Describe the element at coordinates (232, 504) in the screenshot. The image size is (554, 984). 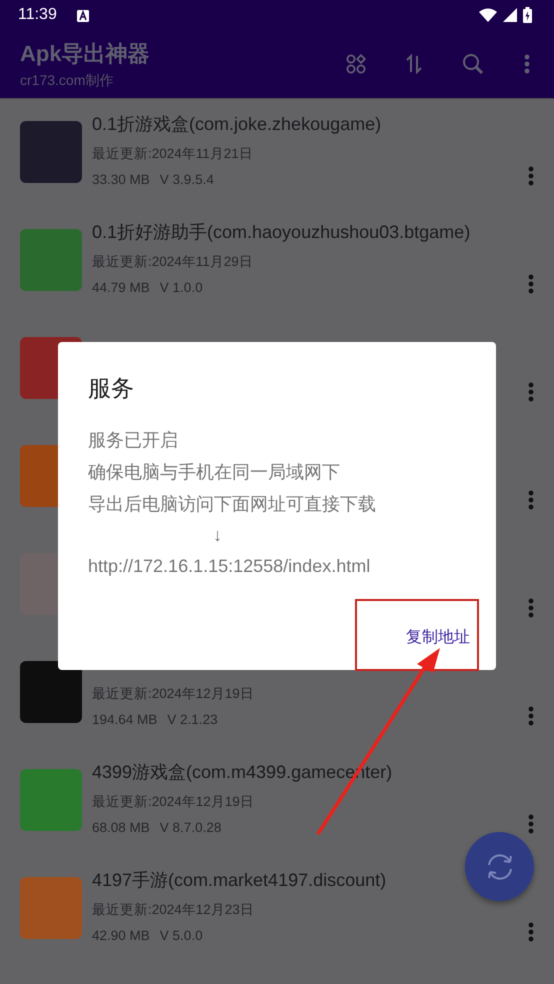
I see `dialog-message: 导出后电脑访问下面网址可直接下载` at that location.